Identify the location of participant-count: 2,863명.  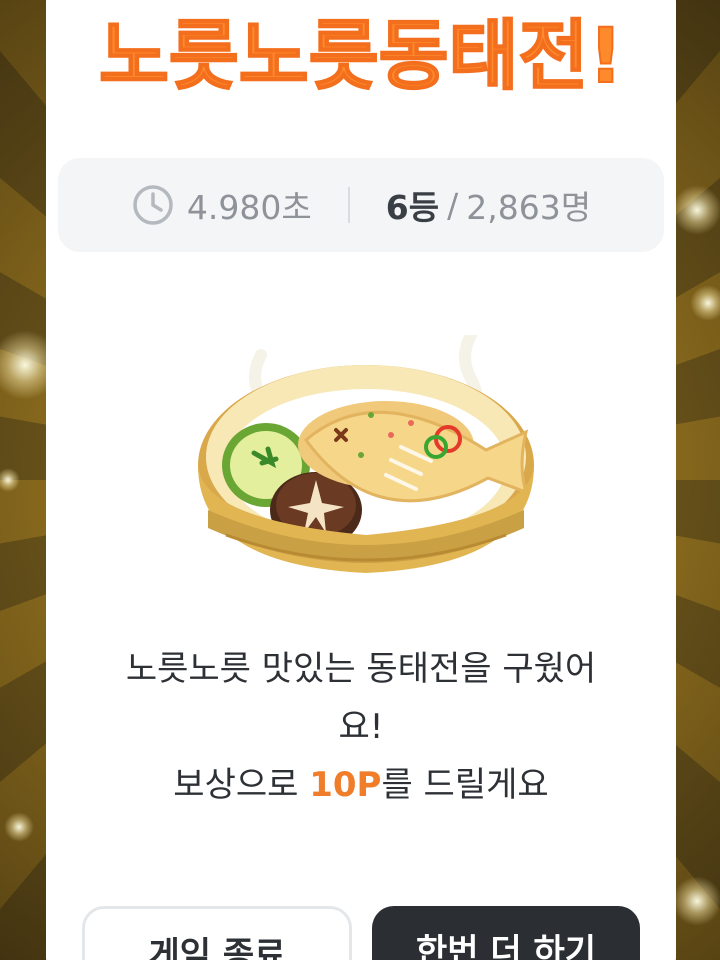
(529, 207).